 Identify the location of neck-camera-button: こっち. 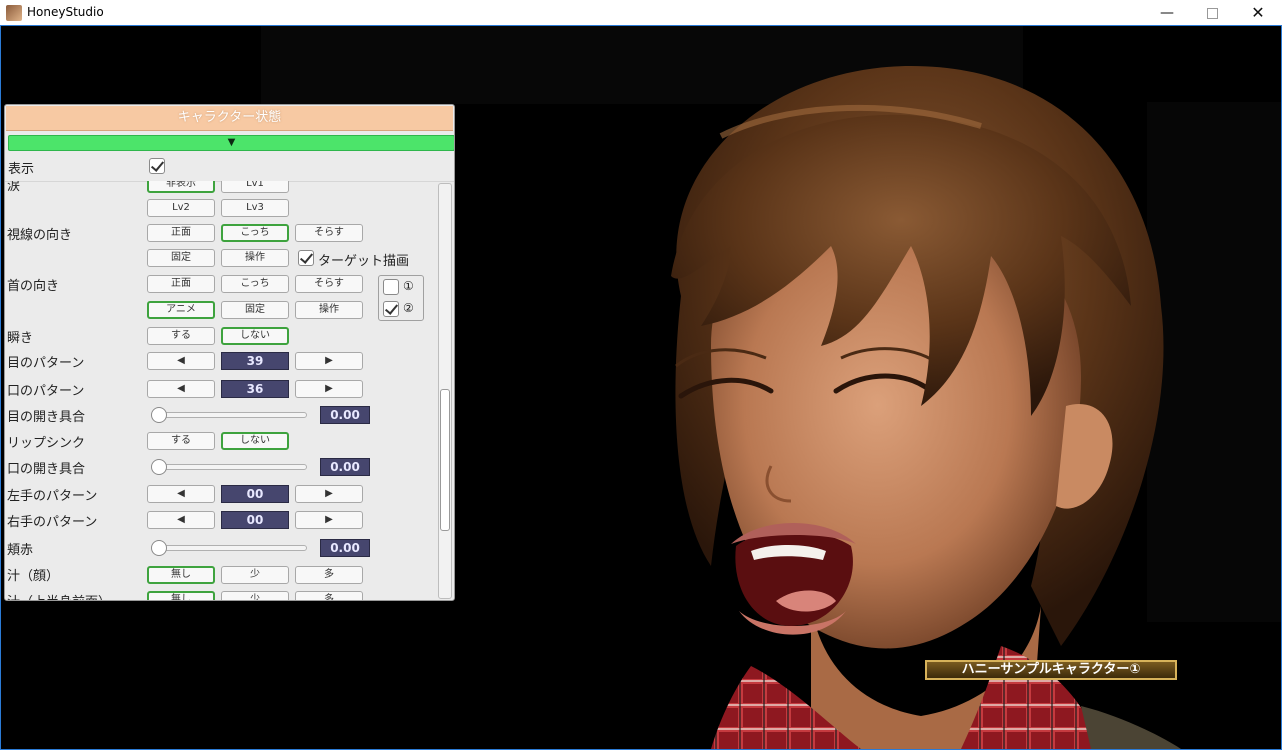
(255, 284).